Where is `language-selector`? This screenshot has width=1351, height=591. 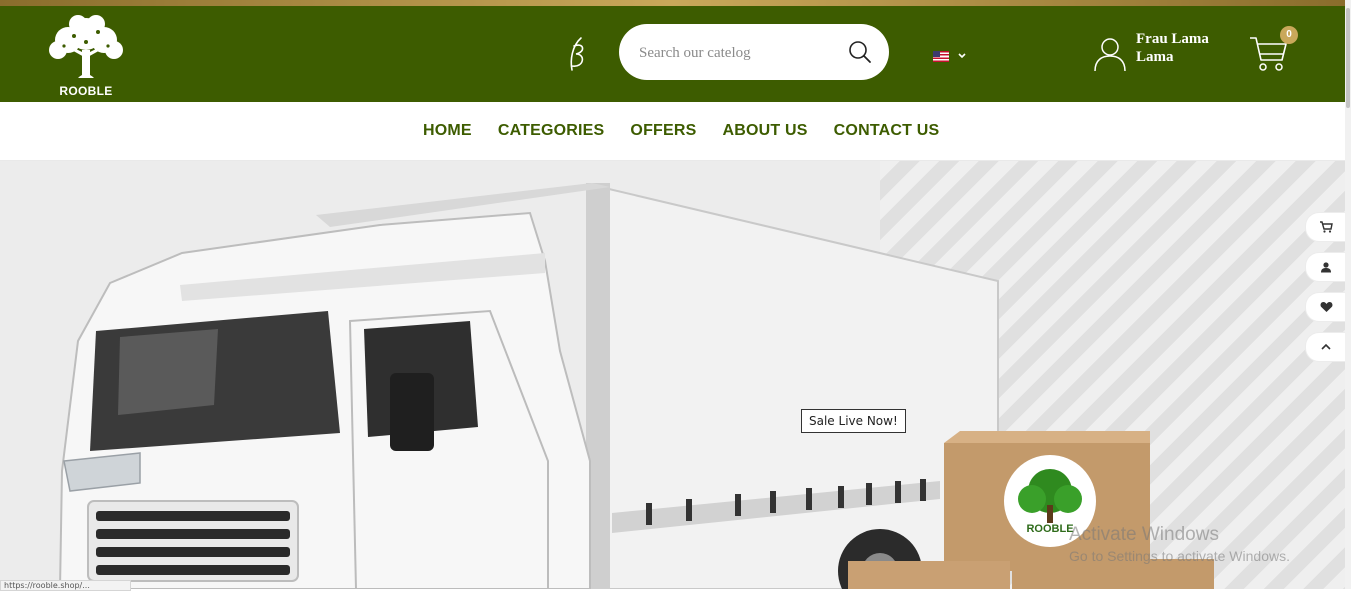 language-selector is located at coordinates (956, 56).